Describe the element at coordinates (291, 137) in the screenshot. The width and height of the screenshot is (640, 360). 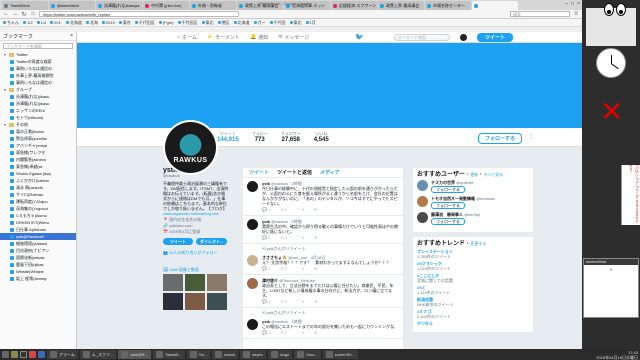
I see `profile-stat: フォロワー 27,658` at that location.